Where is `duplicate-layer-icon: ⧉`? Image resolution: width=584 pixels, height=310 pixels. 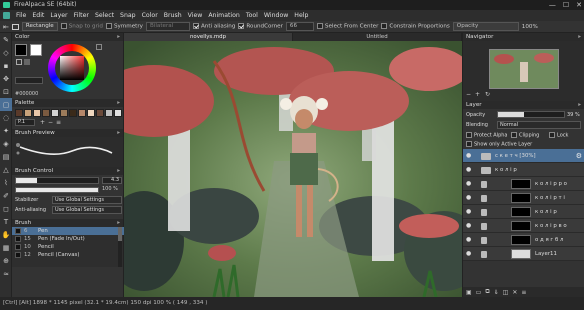 duplicate-layer-icon: ⧉ is located at coordinates (487, 292).